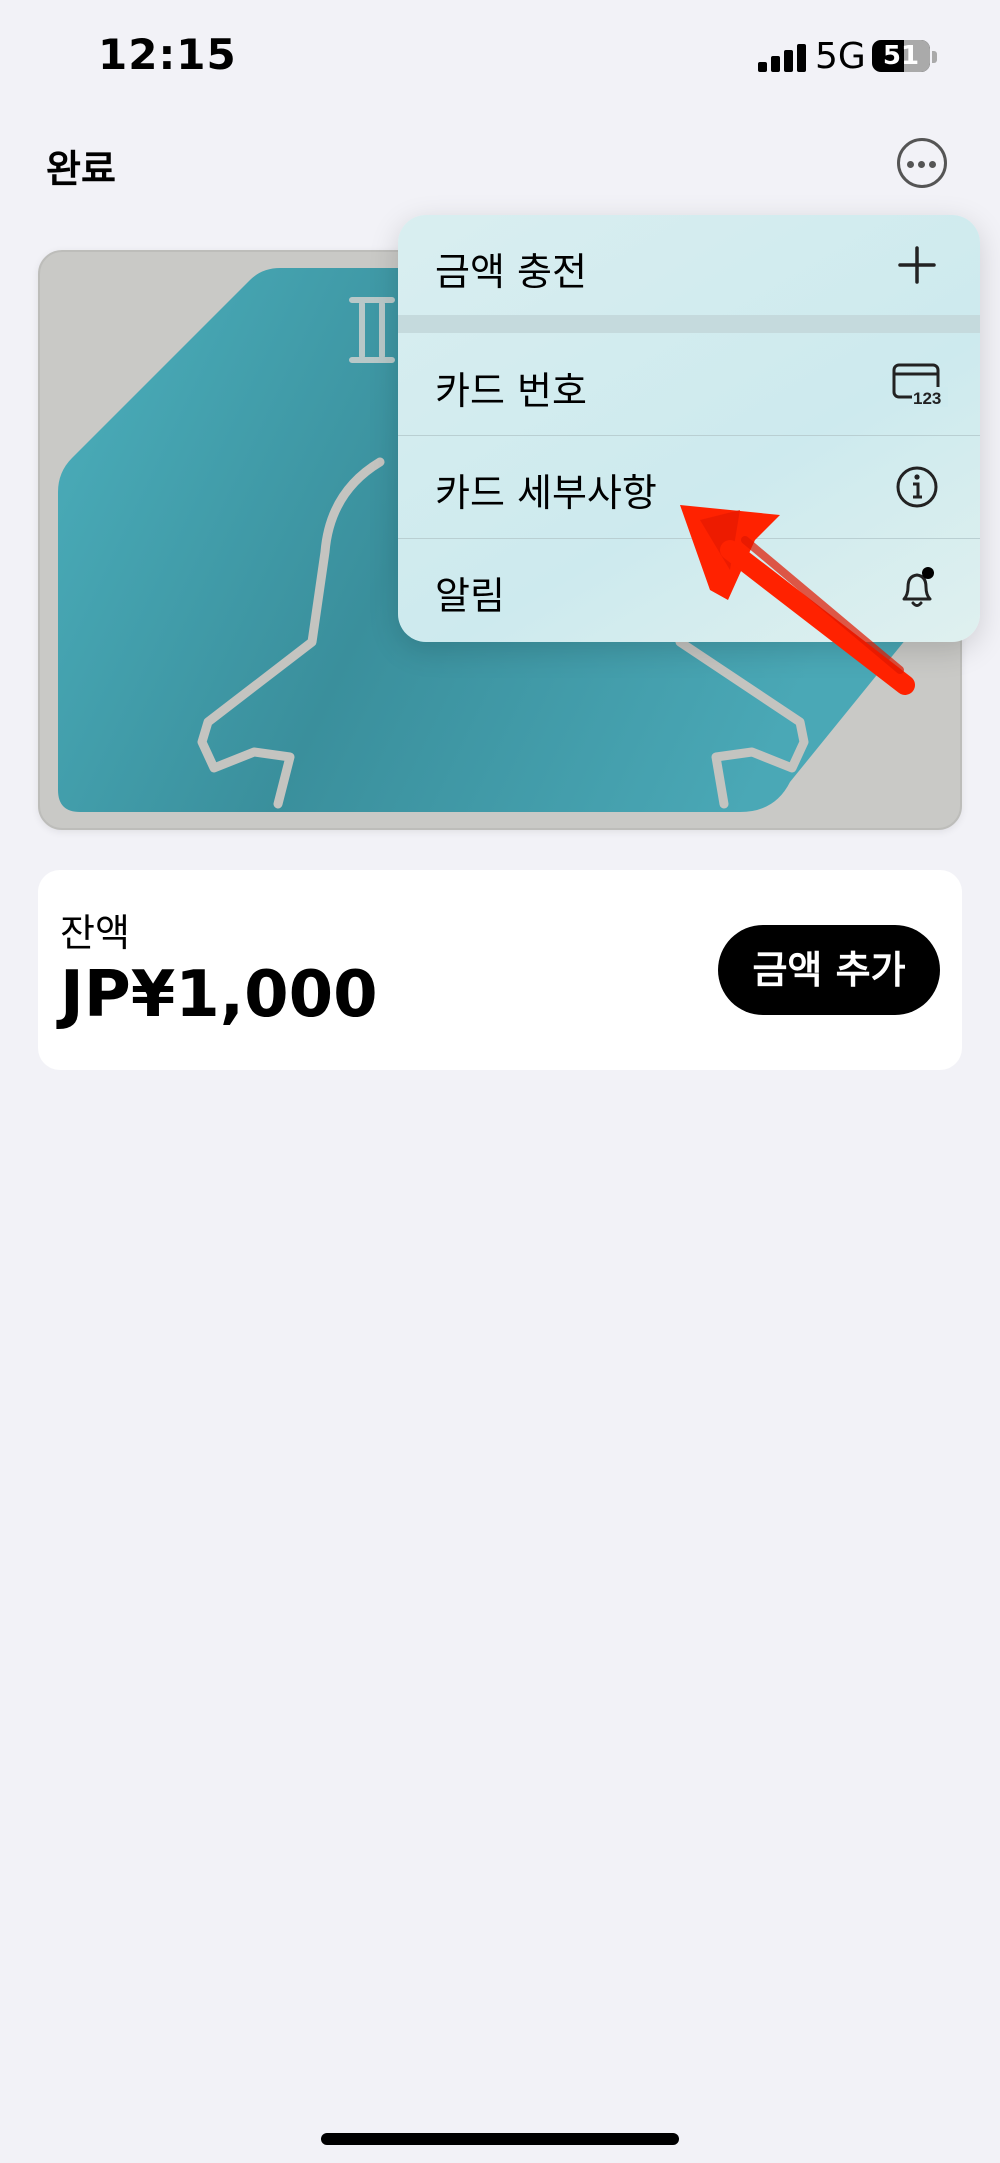 The height and width of the screenshot is (2163, 1000). What do you see at coordinates (784, 58) in the screenshot?
I see `signal-icon` at bounding box center [784, 58].